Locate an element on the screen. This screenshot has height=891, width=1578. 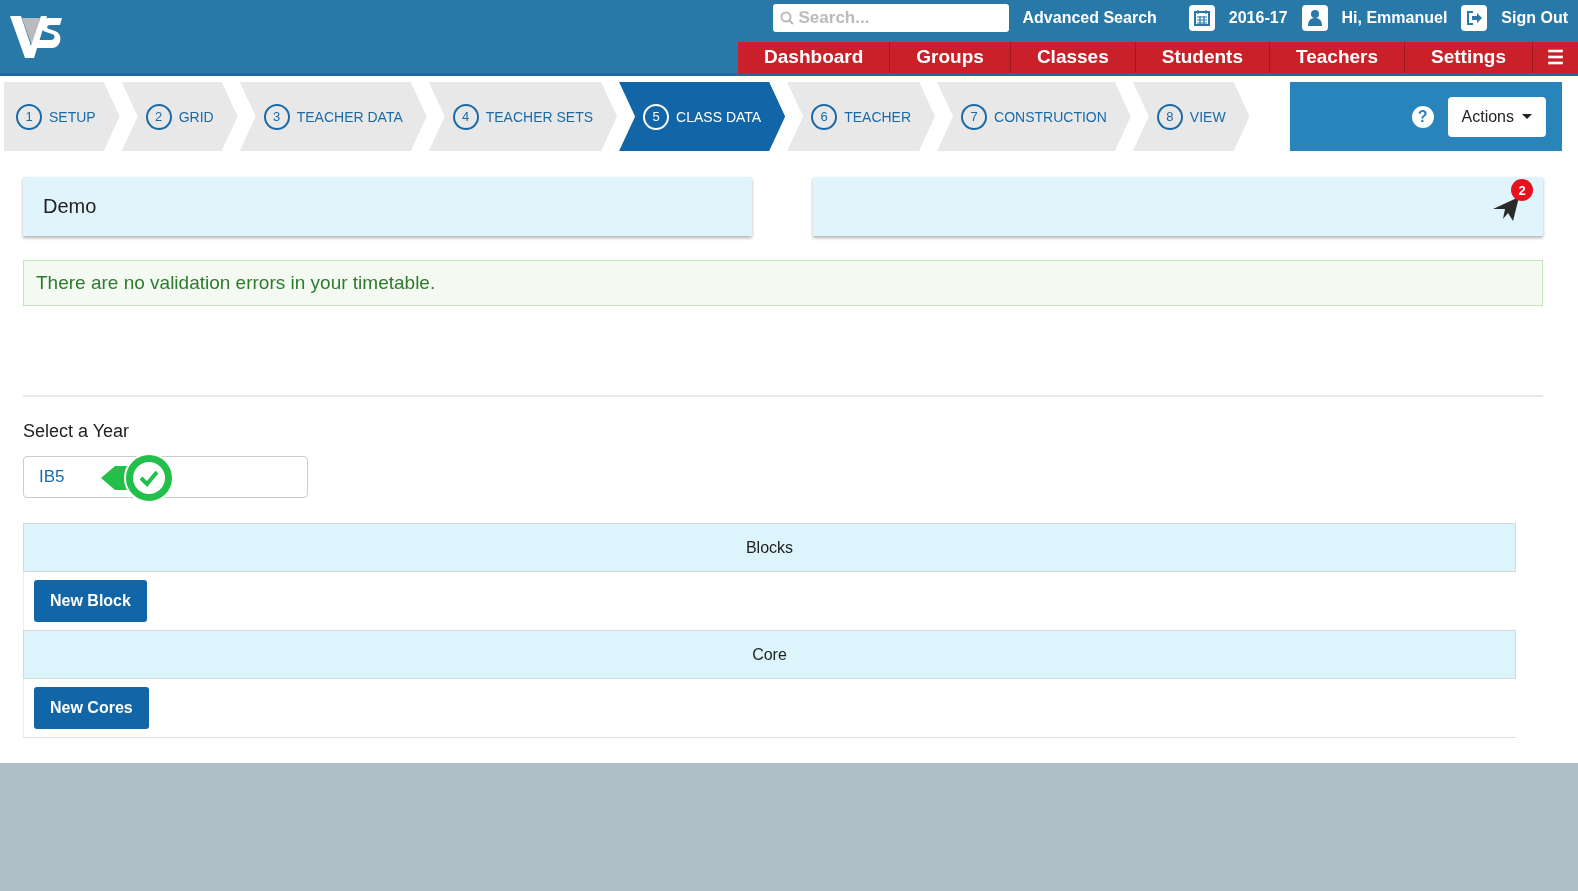
wizard-step-tab: 6 TEACHER is located at coordinates (861, 116).